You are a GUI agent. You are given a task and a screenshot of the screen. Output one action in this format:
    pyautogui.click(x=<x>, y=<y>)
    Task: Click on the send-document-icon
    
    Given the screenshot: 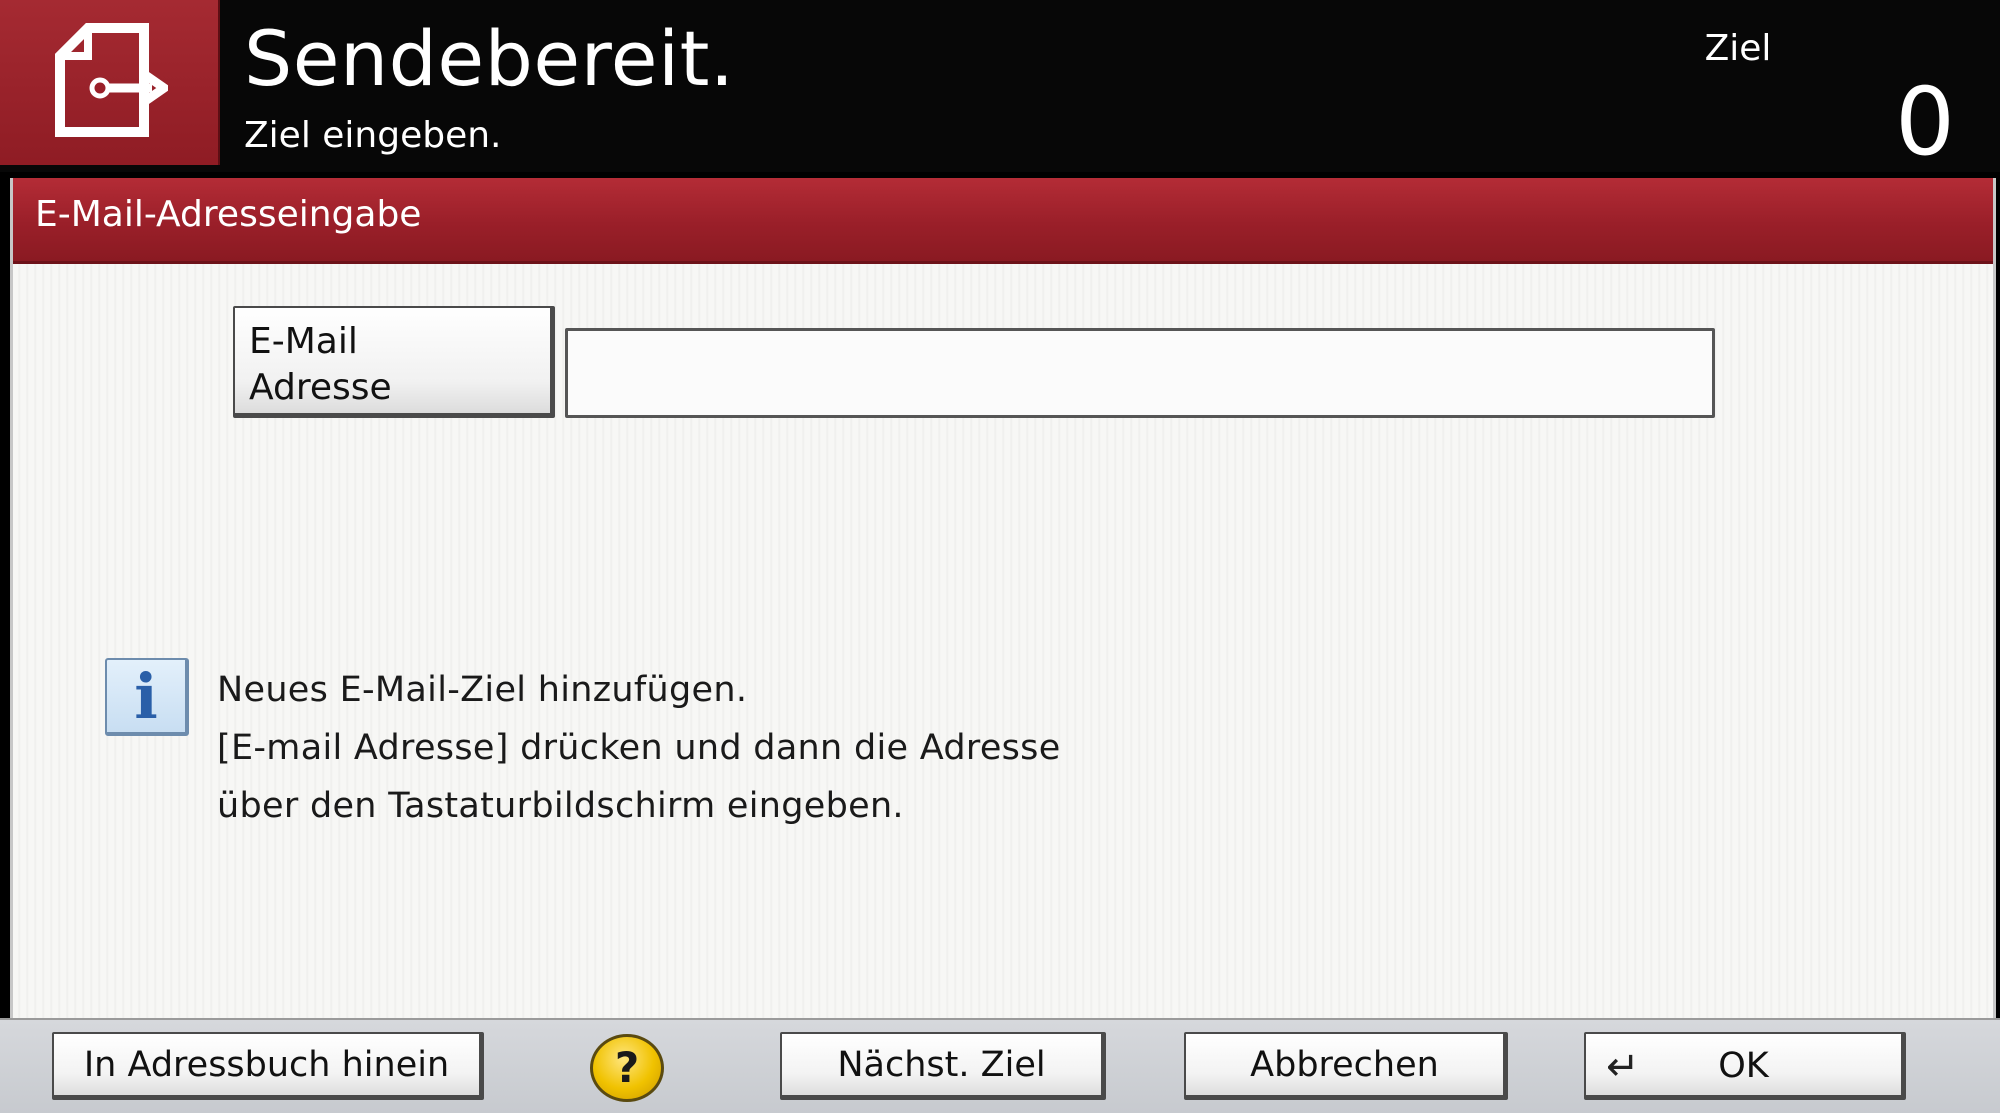 What is the action you would take?
    pyautogui.click(x=111, y=80)
    